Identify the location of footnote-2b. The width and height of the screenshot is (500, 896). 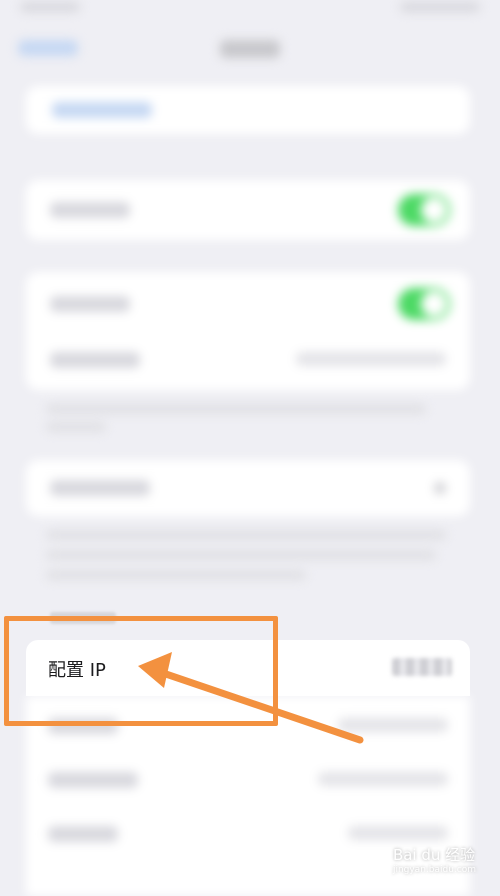
(241, 555).